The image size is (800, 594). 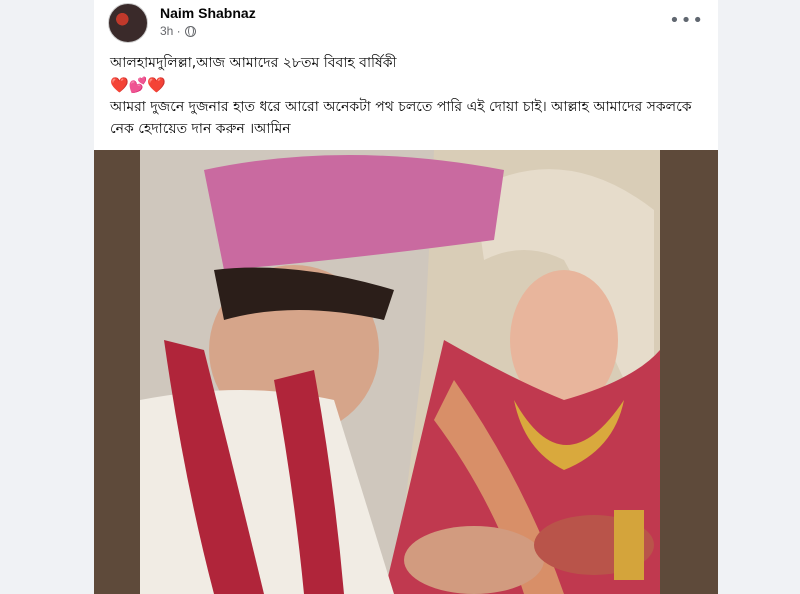 What do you see at coordinates (128, 23) in the screenshot?
I see `profile-avatar` at bounding box center [128, 23].